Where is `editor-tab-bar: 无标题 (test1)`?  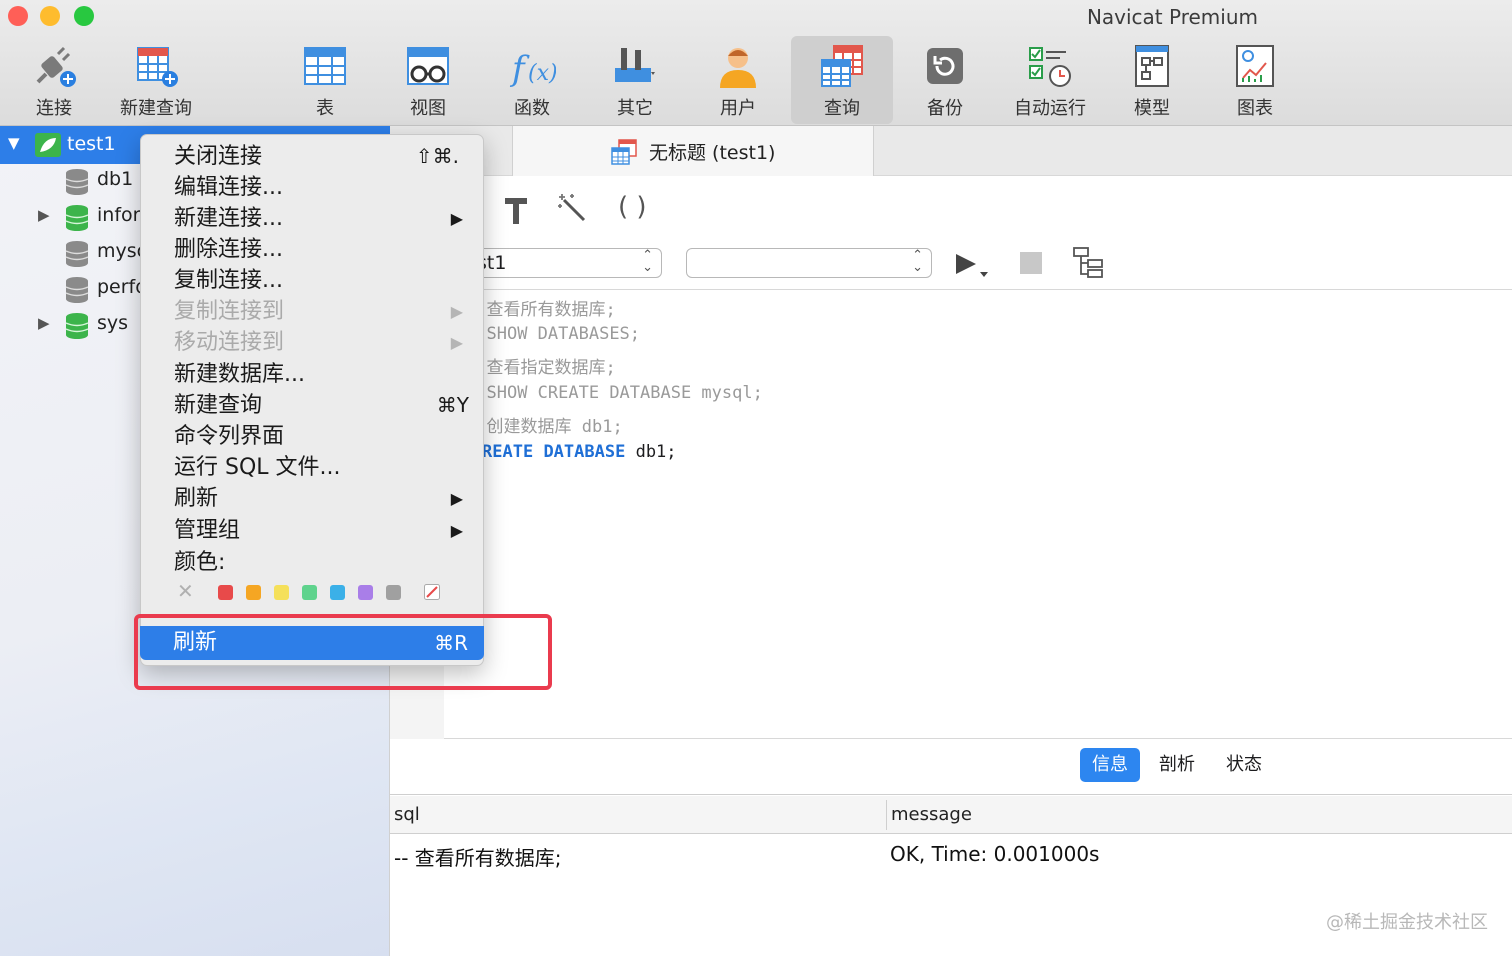 editor-tab-bar: 无标题 (test1) is located at coordinates (951, 151).